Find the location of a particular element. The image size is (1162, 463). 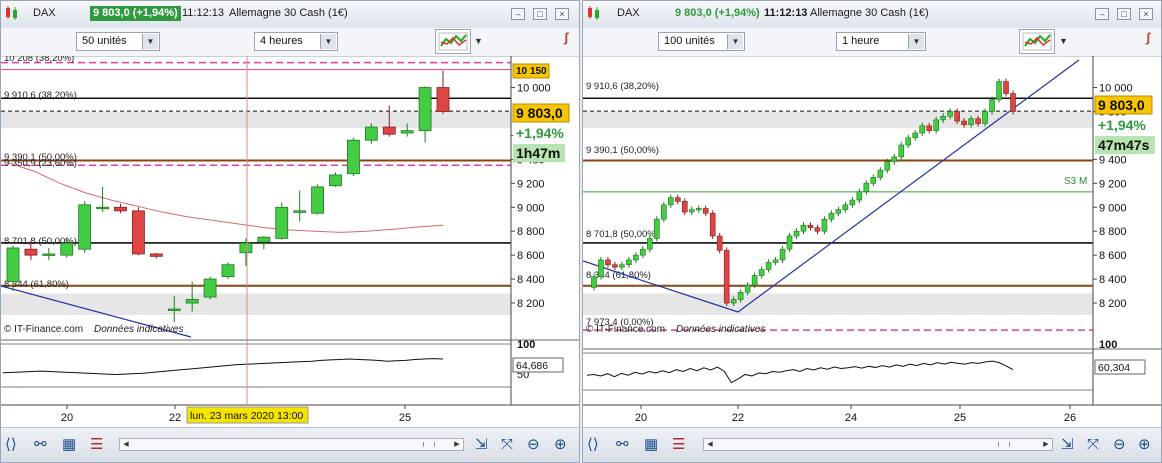

y-tick-label: 9 200 is located at coordinates (531, 184).